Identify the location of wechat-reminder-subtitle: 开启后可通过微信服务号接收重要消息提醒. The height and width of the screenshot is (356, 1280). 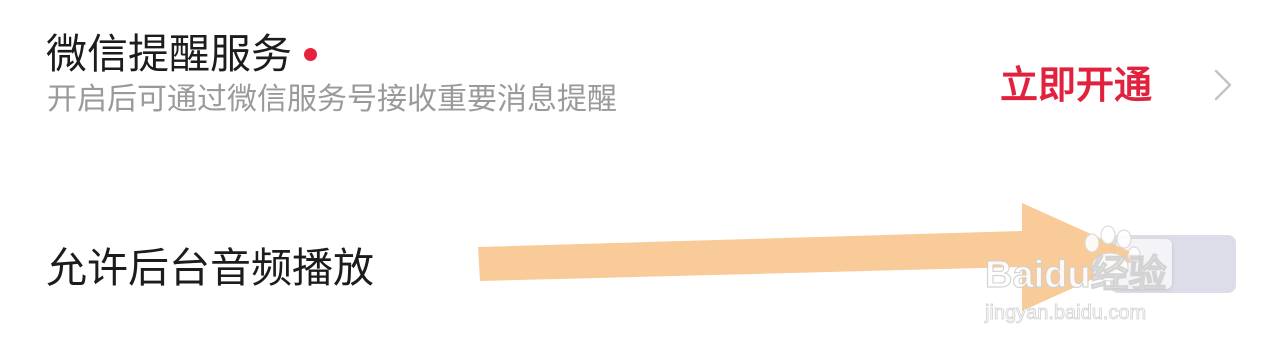
(332, 99).